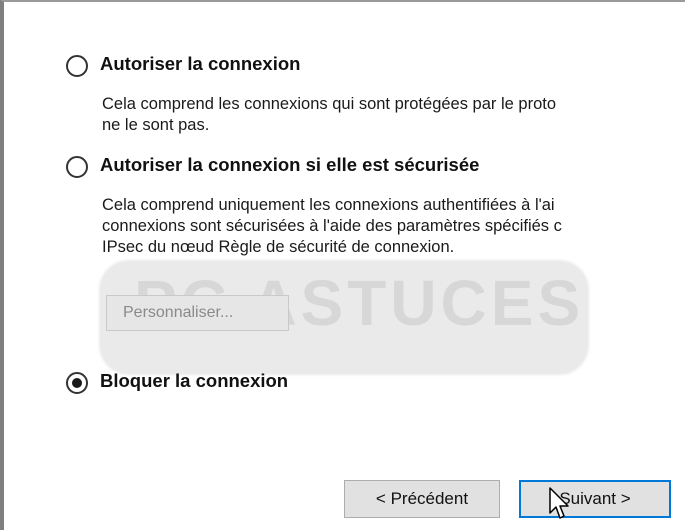  I want to click on mouse-pointer-icon, so click(559, 503).